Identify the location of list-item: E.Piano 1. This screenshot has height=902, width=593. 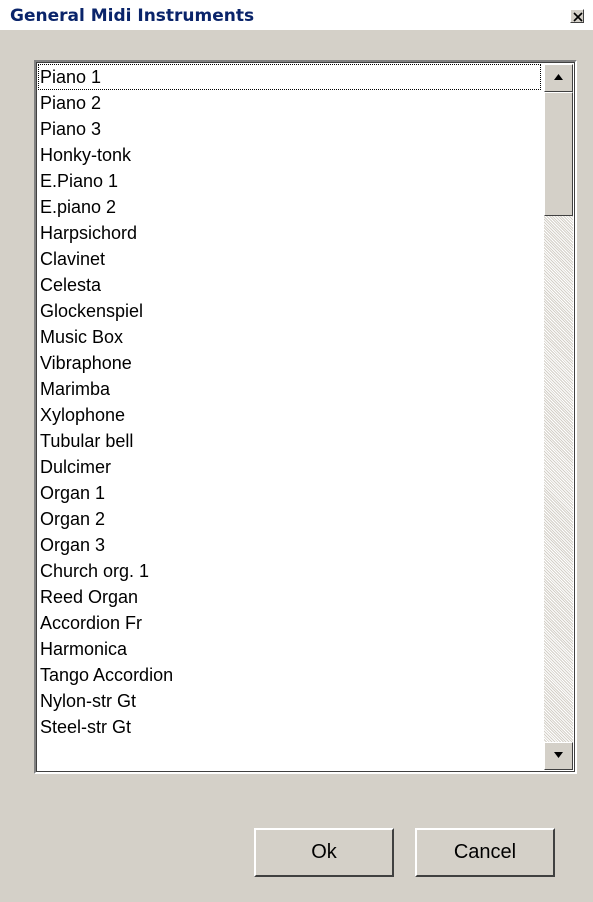
(291, 181).